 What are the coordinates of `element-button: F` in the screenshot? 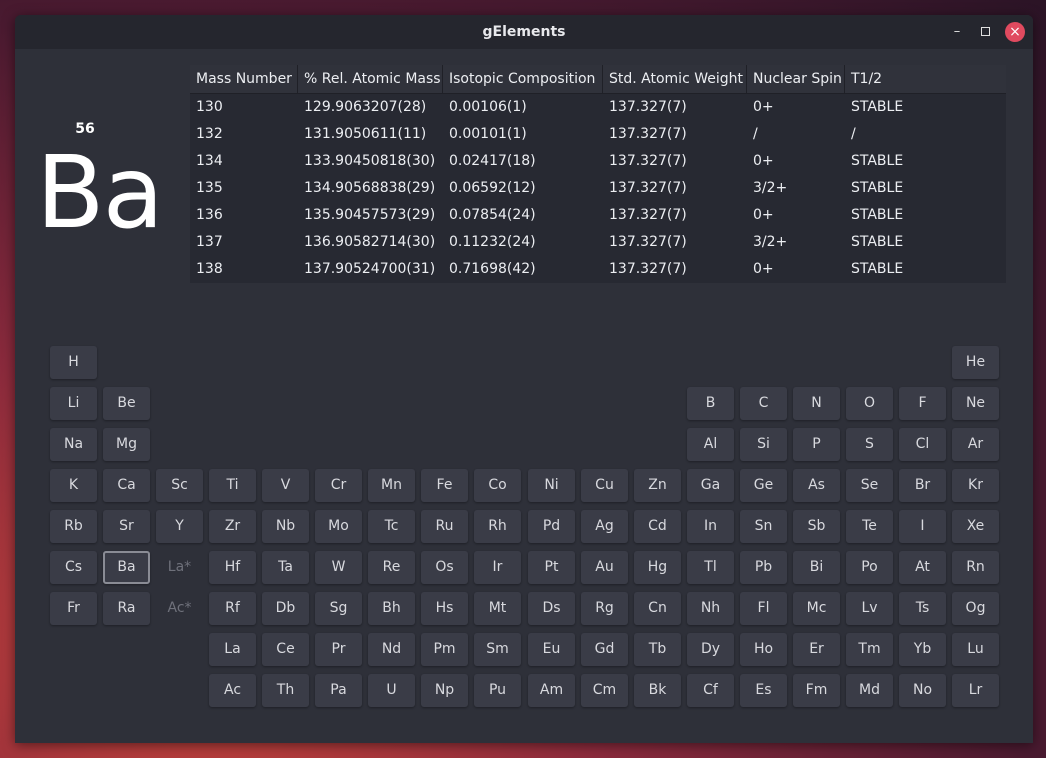 It's located at (922, 403).